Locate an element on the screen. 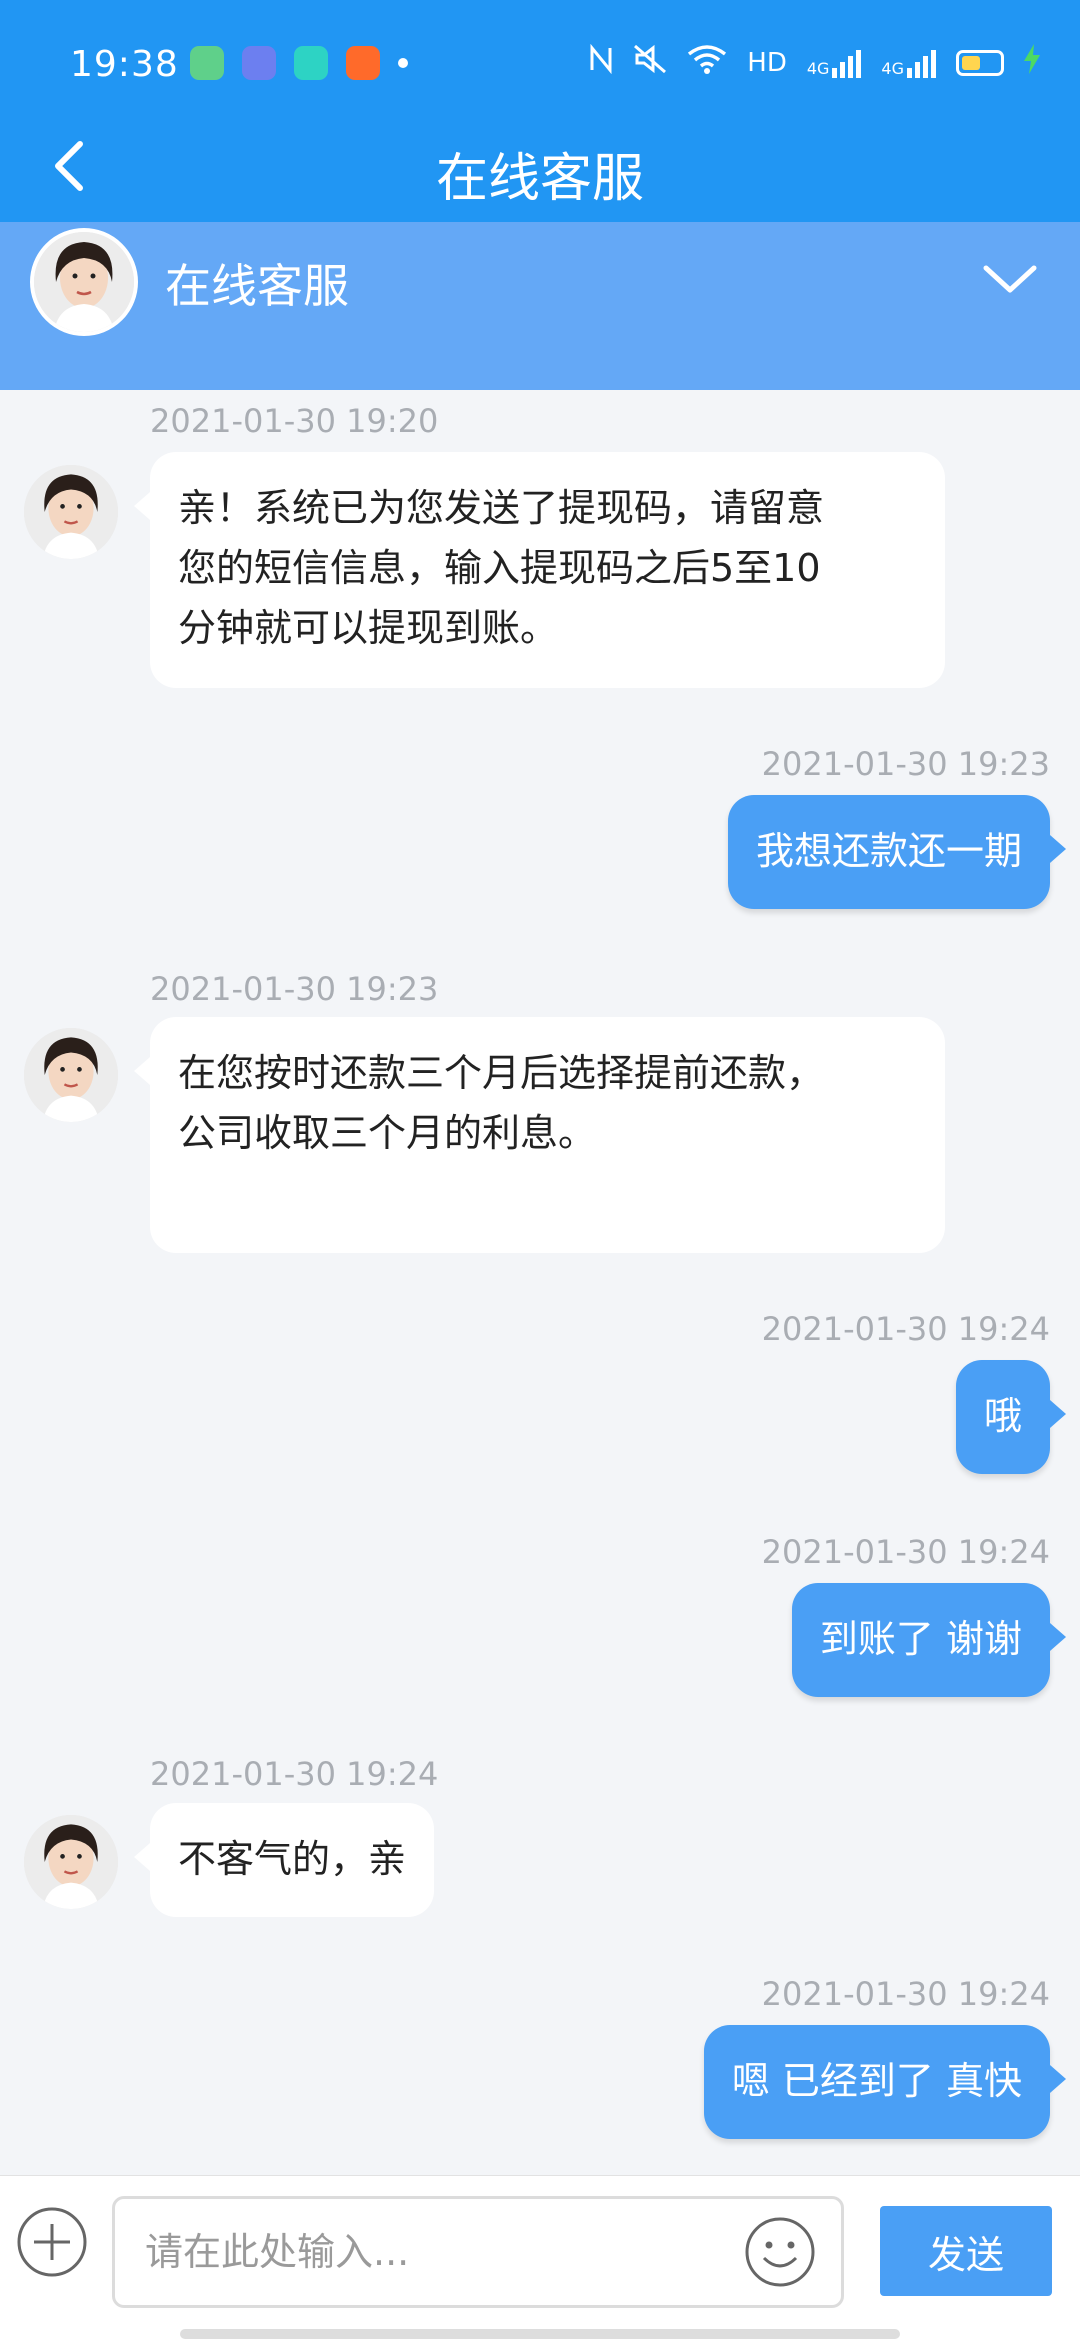 This screenshot has width=1080, height=2340. wifi-icon is located at coordinates (707, 62).